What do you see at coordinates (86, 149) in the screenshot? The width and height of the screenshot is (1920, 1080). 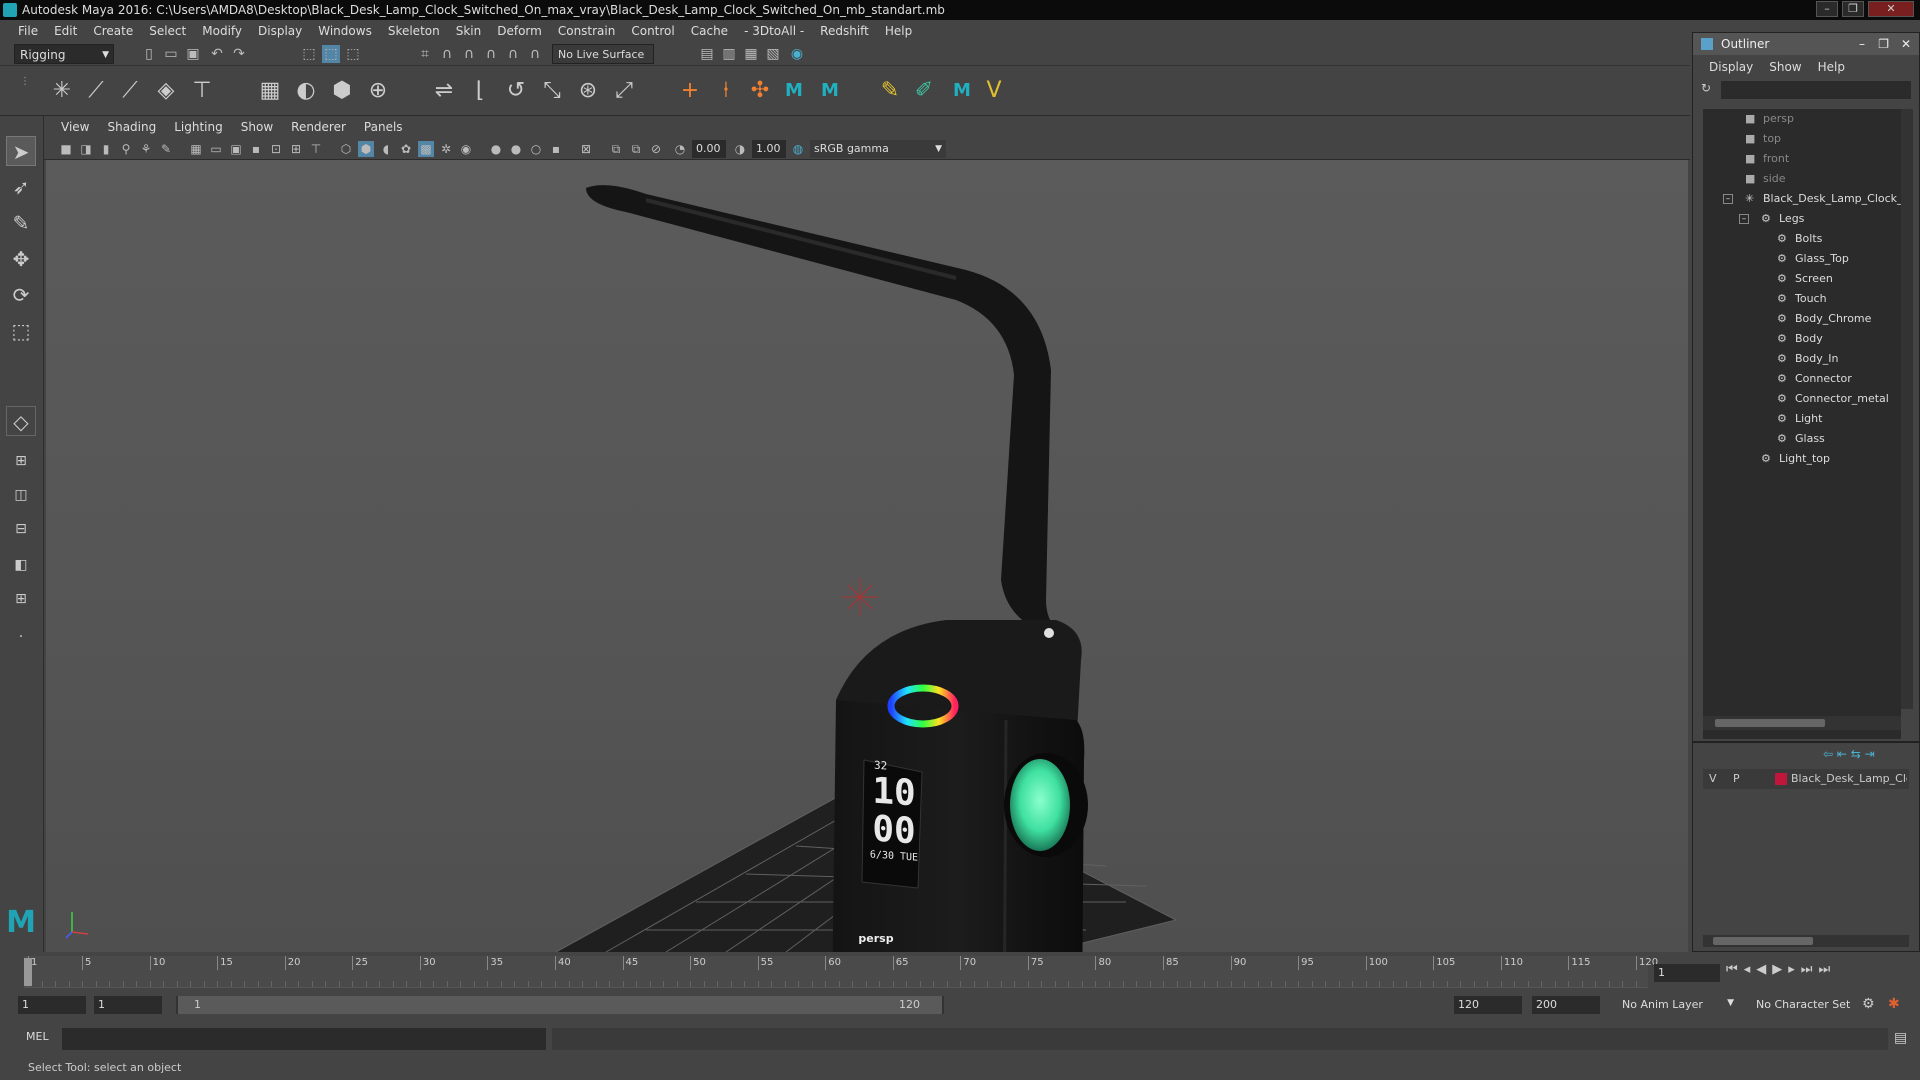 I see `camera-attr-icon: ◨` at bounding box center [86, 149].